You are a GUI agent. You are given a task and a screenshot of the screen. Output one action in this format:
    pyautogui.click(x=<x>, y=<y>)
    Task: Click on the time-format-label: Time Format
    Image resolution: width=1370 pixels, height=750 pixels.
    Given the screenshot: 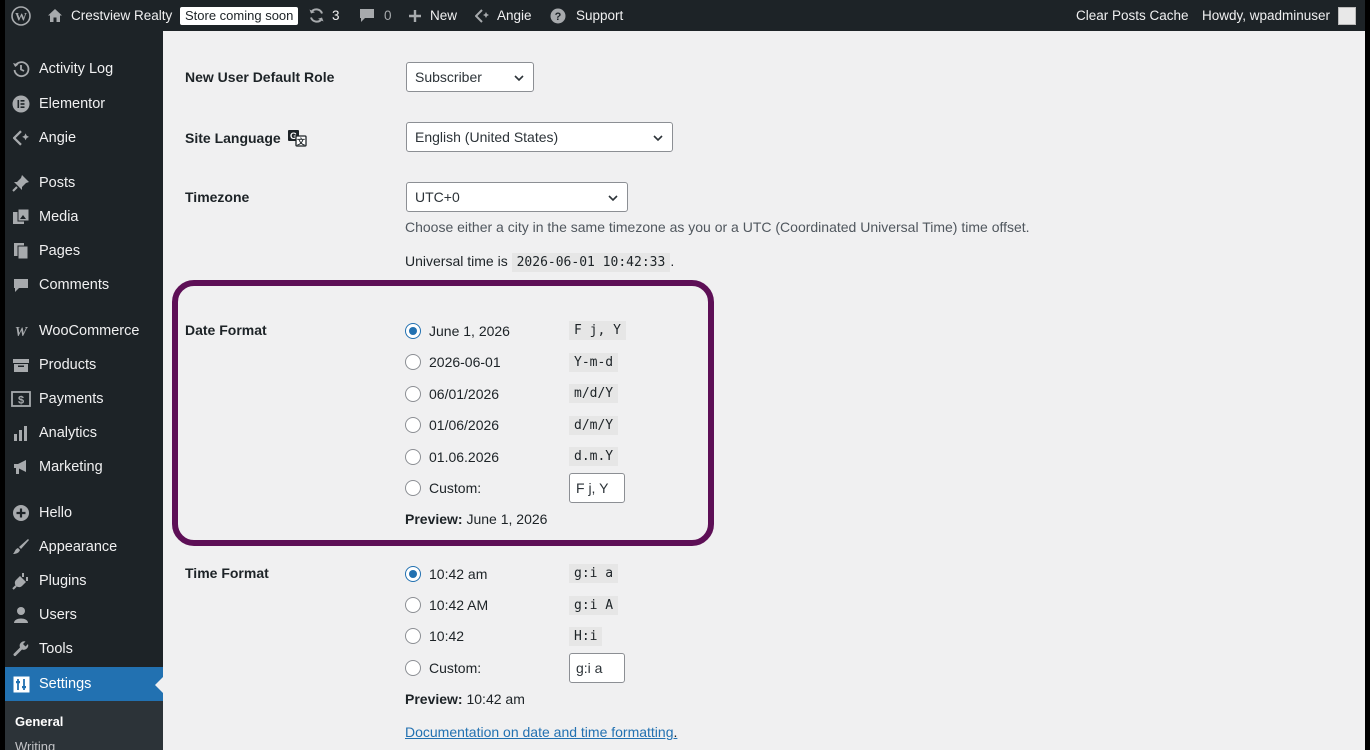 What is the action you would take?
    pyautogui.click(x=227, y=573)
    